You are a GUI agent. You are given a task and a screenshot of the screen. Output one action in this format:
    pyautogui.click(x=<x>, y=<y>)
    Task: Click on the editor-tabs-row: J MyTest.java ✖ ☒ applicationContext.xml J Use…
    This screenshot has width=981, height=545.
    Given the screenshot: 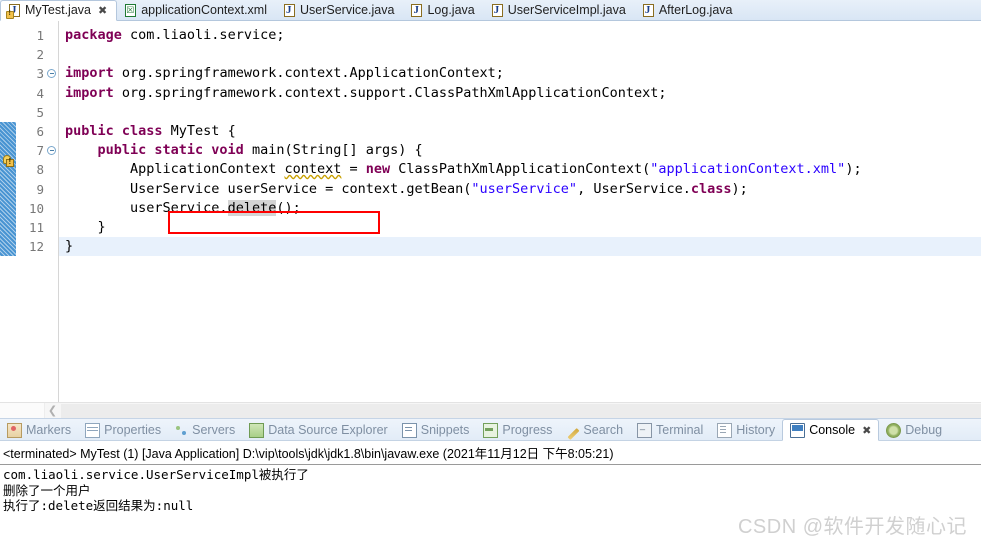 What is the action you would take?
    pyautogui.click(x=490, y=10)
    